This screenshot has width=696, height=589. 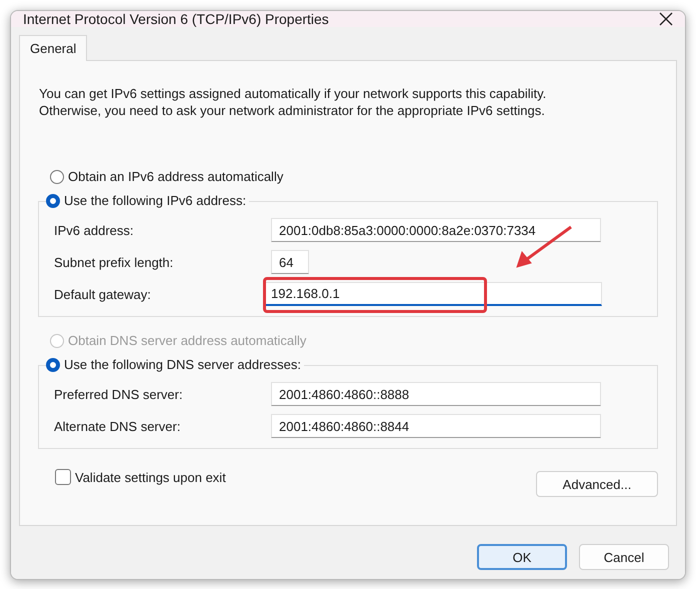 What do you see at coordinates (436, 230) in the screenshot?
I see `input-field: 2001:0db8:85a3:0000:0000:8a2e:0370:7334` at bounding box center [436, 230].